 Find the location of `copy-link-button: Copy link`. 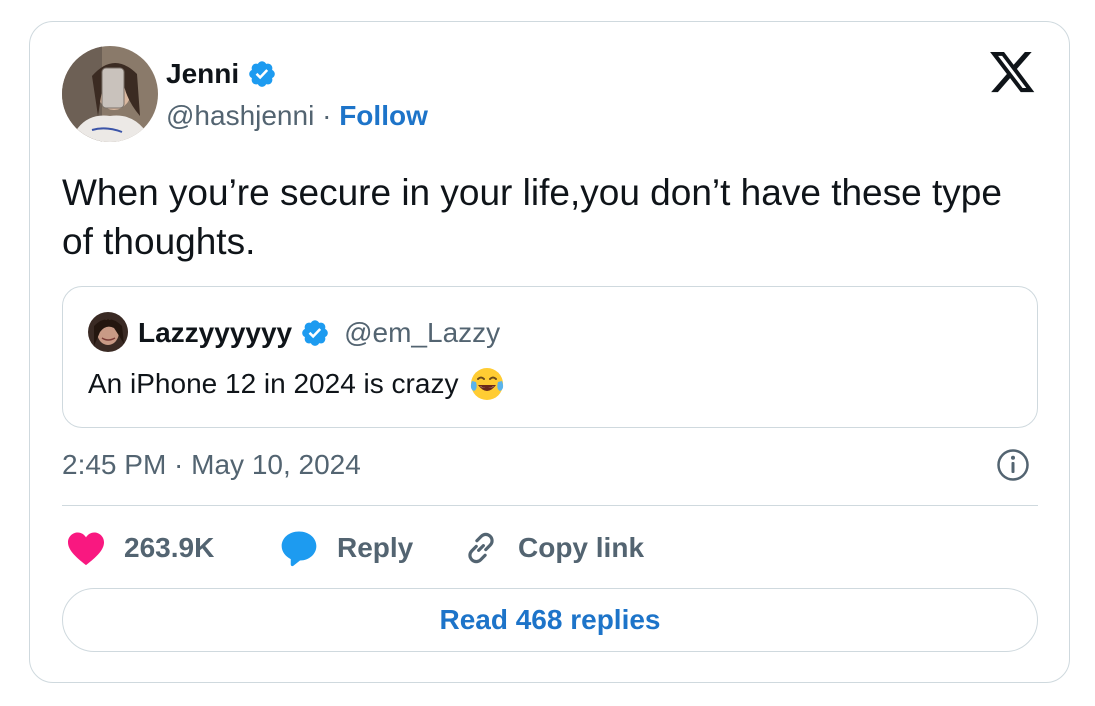

copy-link-button: Copy link is located at coordinates (553, 548).